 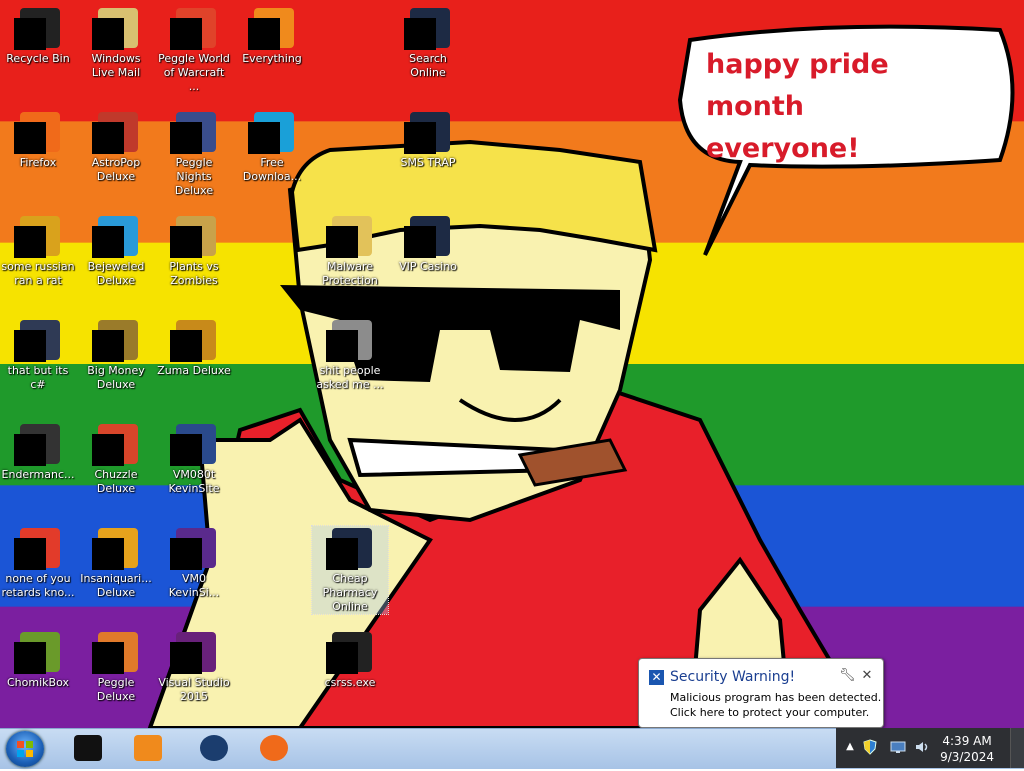 I want to click on terminal-icon, so click(x=38, y=444).